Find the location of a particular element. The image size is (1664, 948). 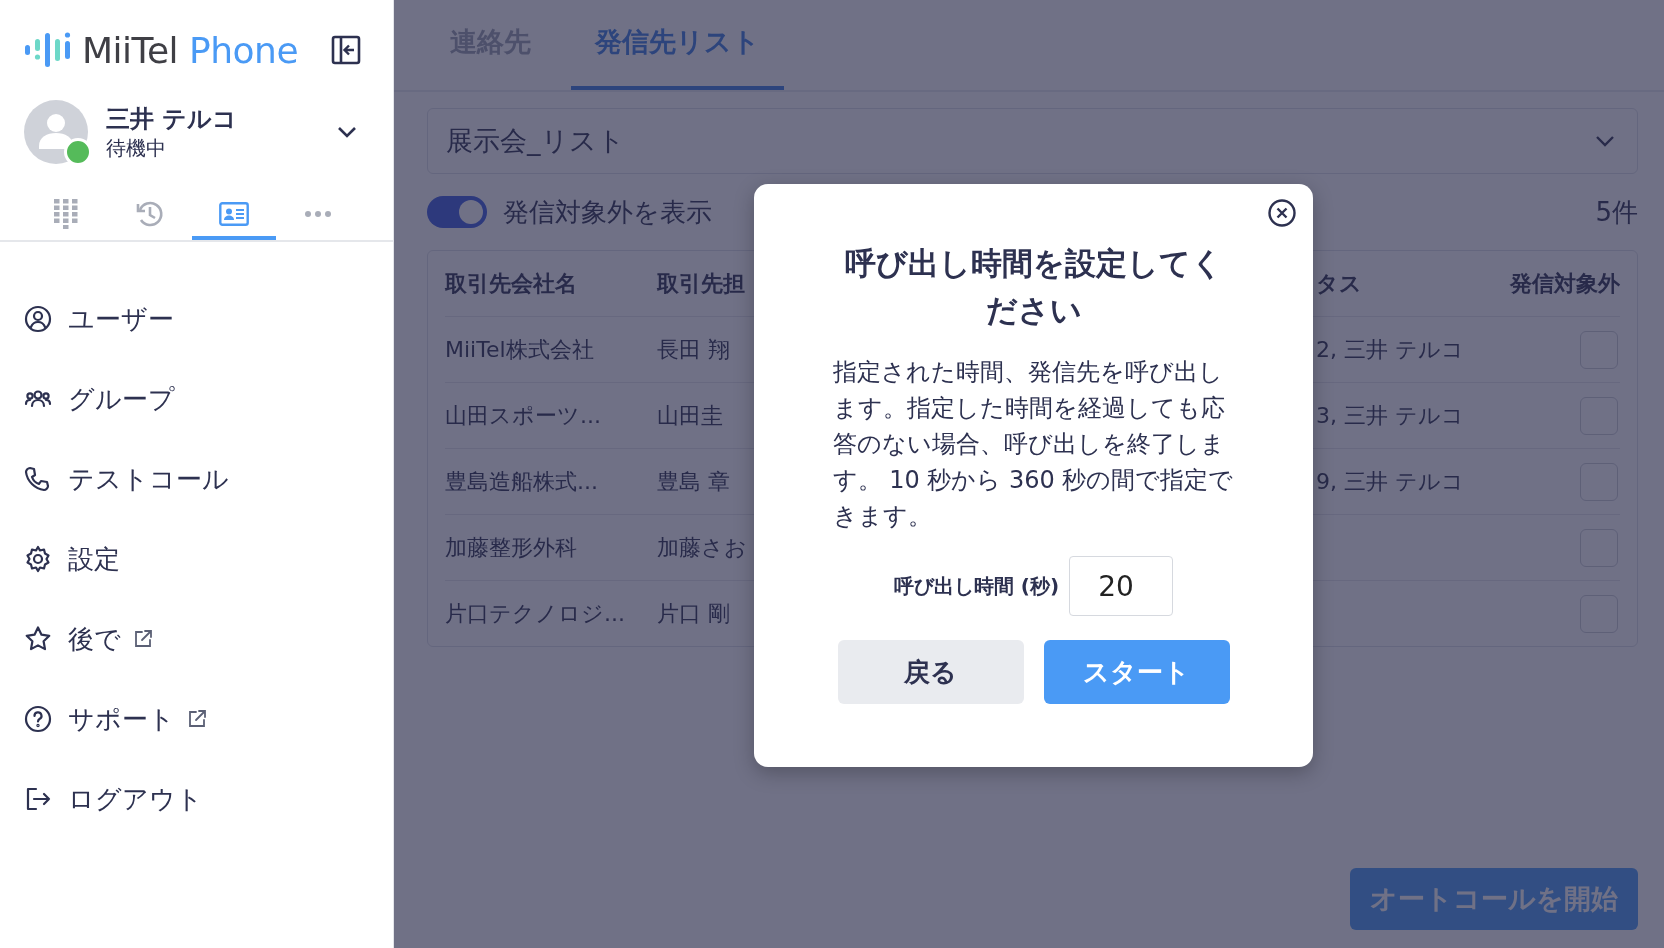

menu-item: ユーザー is located at coordinates (121, 319).